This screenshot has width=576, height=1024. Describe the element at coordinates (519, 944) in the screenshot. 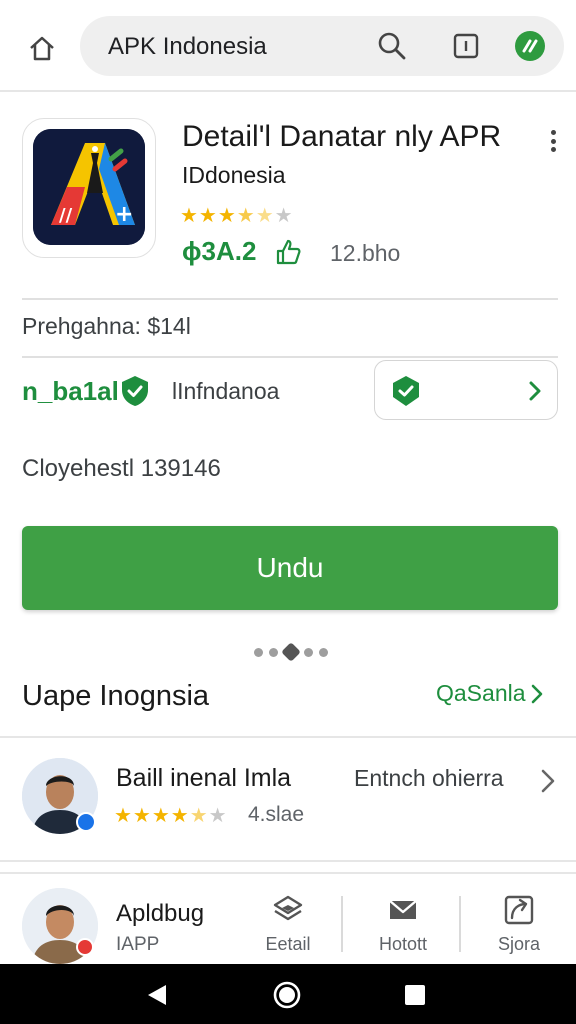

I see `nav-item-label: Sjora` at that location.